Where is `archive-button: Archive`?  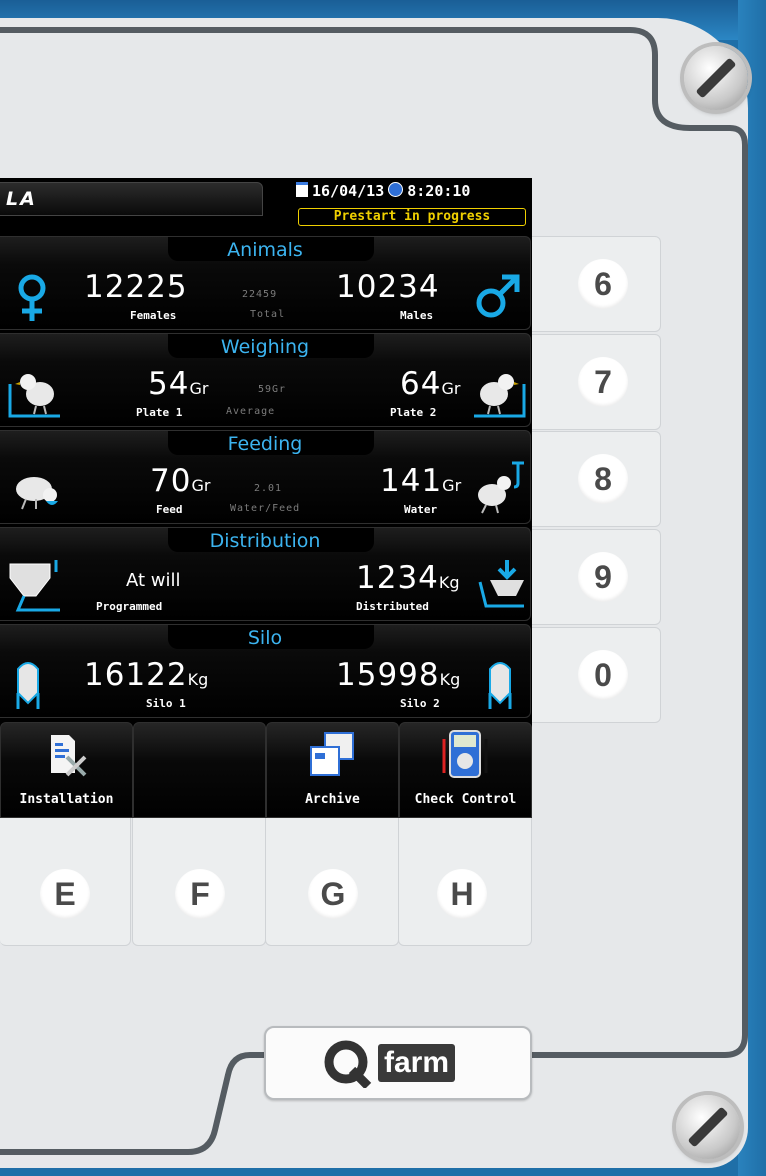 archive-button: Archive is located at coordinates (332, 770).